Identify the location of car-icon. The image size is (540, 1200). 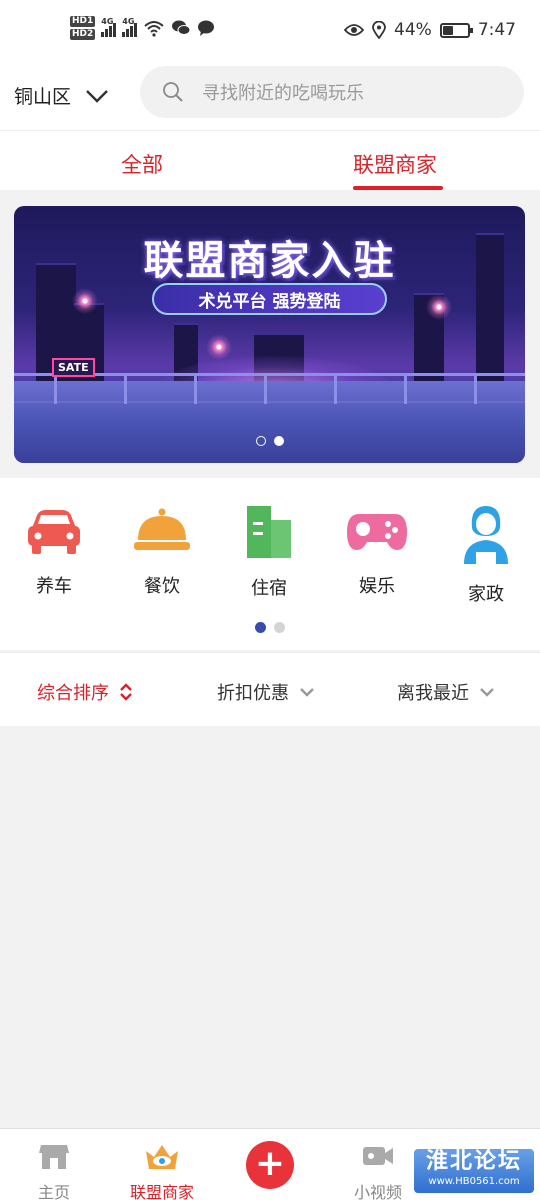
(54, 532).